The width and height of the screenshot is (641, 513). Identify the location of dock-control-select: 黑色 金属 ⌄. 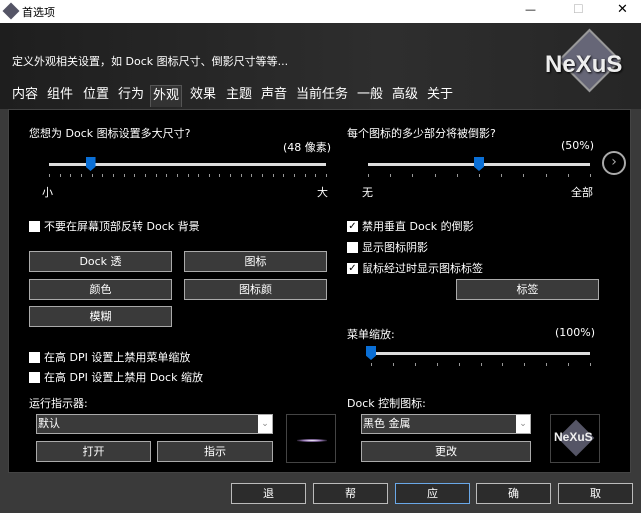
(446, 424).